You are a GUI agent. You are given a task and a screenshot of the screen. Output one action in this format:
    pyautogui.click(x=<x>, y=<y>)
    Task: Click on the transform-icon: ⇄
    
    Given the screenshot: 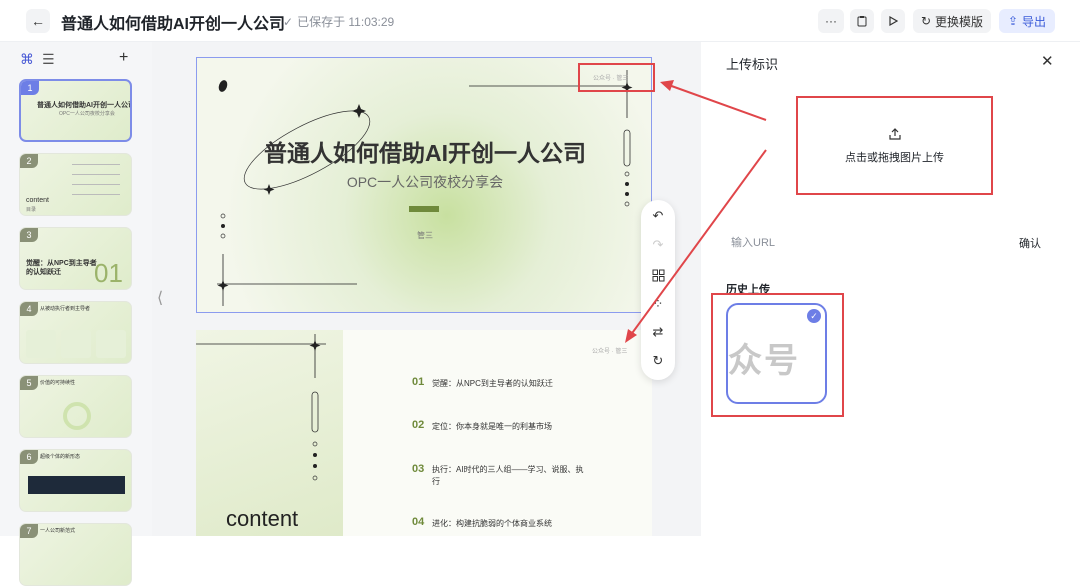 What is the action you would take?
    pyautogui.click(x=658, y=332)
    